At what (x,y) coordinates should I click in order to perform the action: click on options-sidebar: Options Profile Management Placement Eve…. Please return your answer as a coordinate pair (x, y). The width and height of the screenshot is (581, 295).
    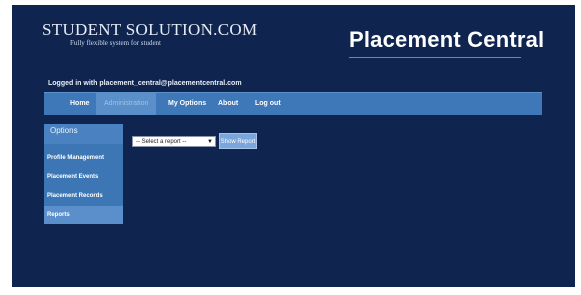
    Looking at the image, I should click on (83, 174).